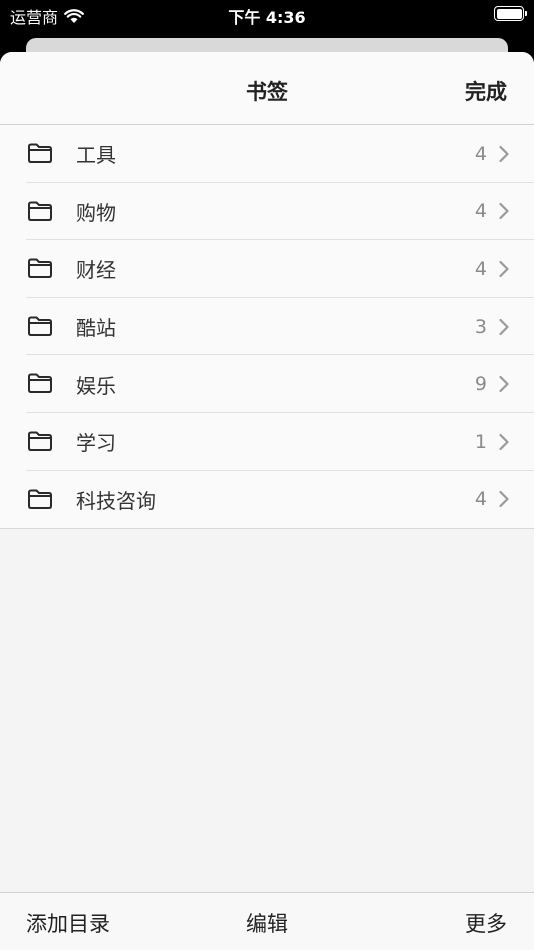 The image size is (534, 950). Describe the element at coordinates (480, 441) in the screenshot. I see `folder-count: 1` at that location.